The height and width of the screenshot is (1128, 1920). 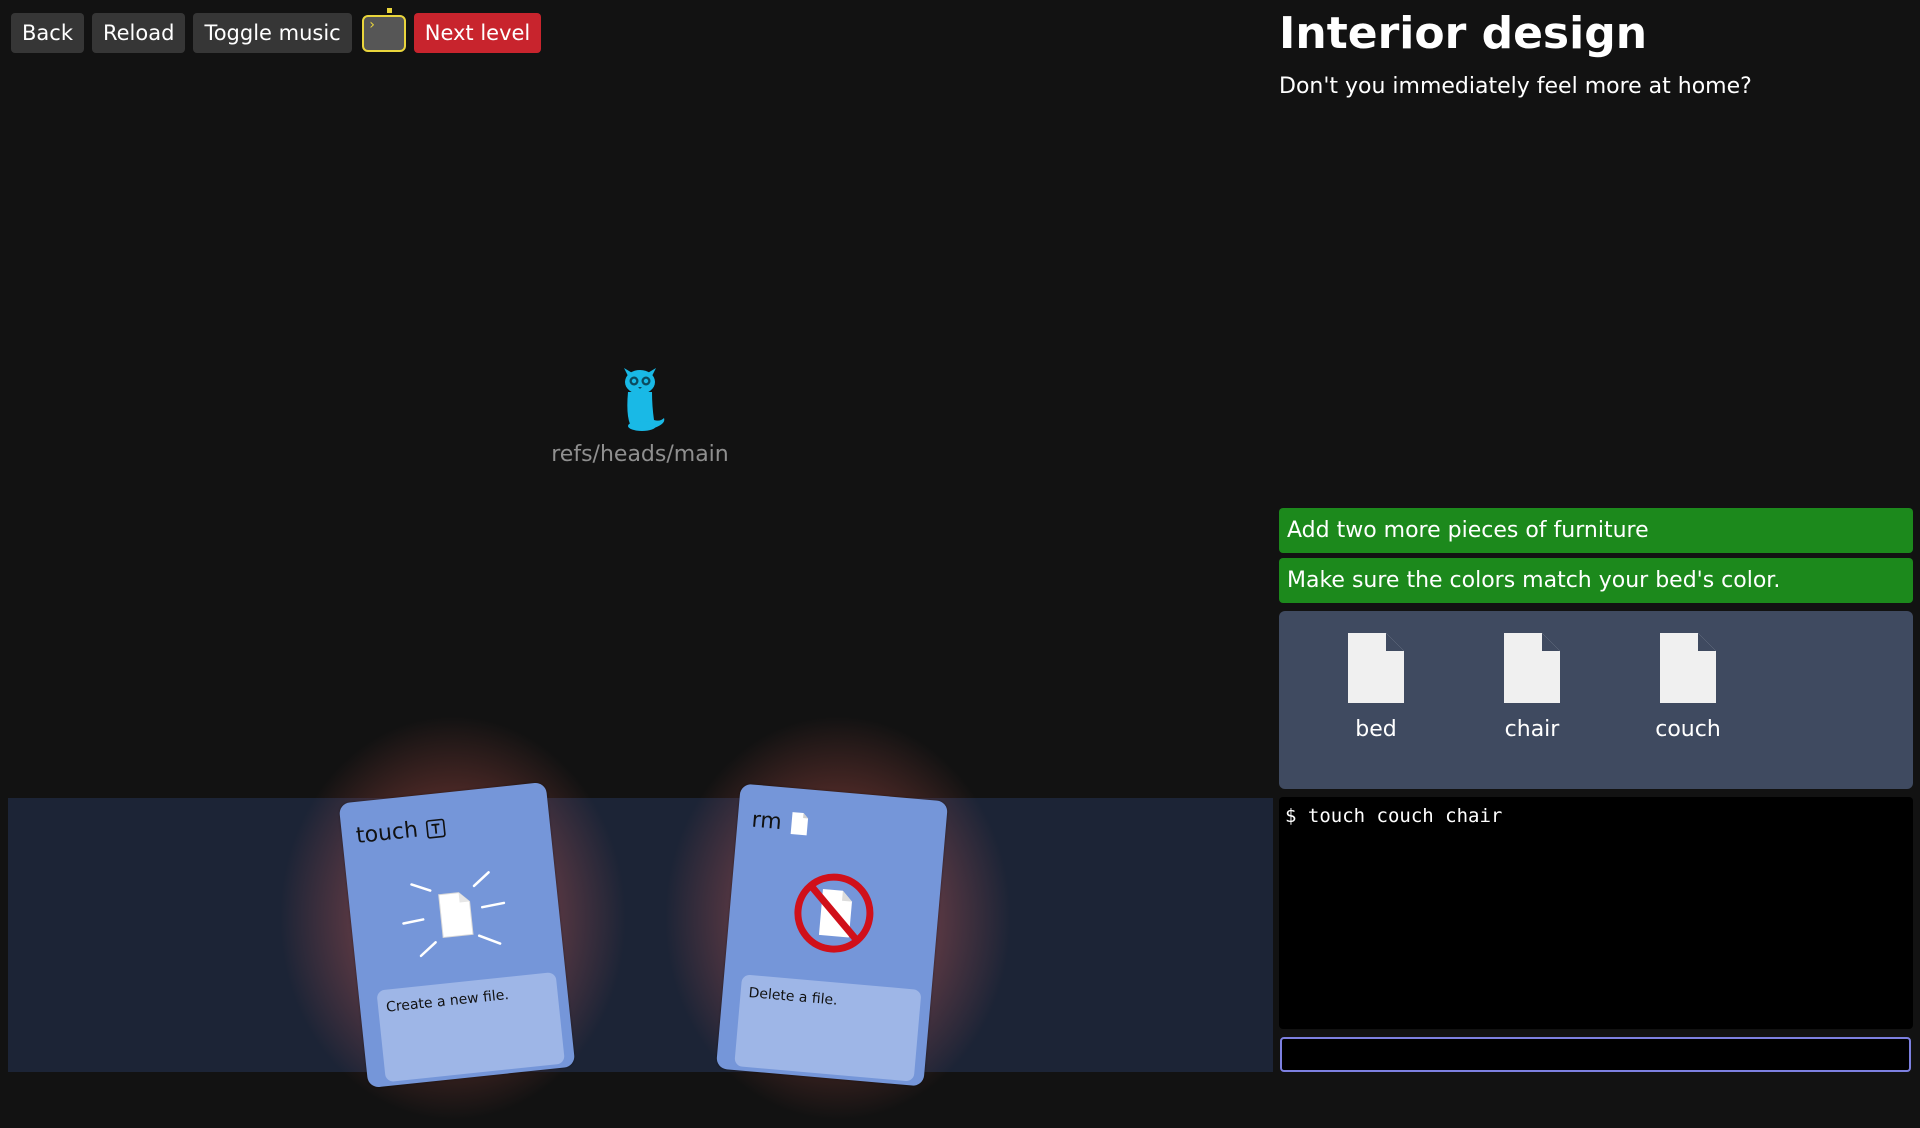 I want to click on card-title: touch, so click(x=401, y=832).